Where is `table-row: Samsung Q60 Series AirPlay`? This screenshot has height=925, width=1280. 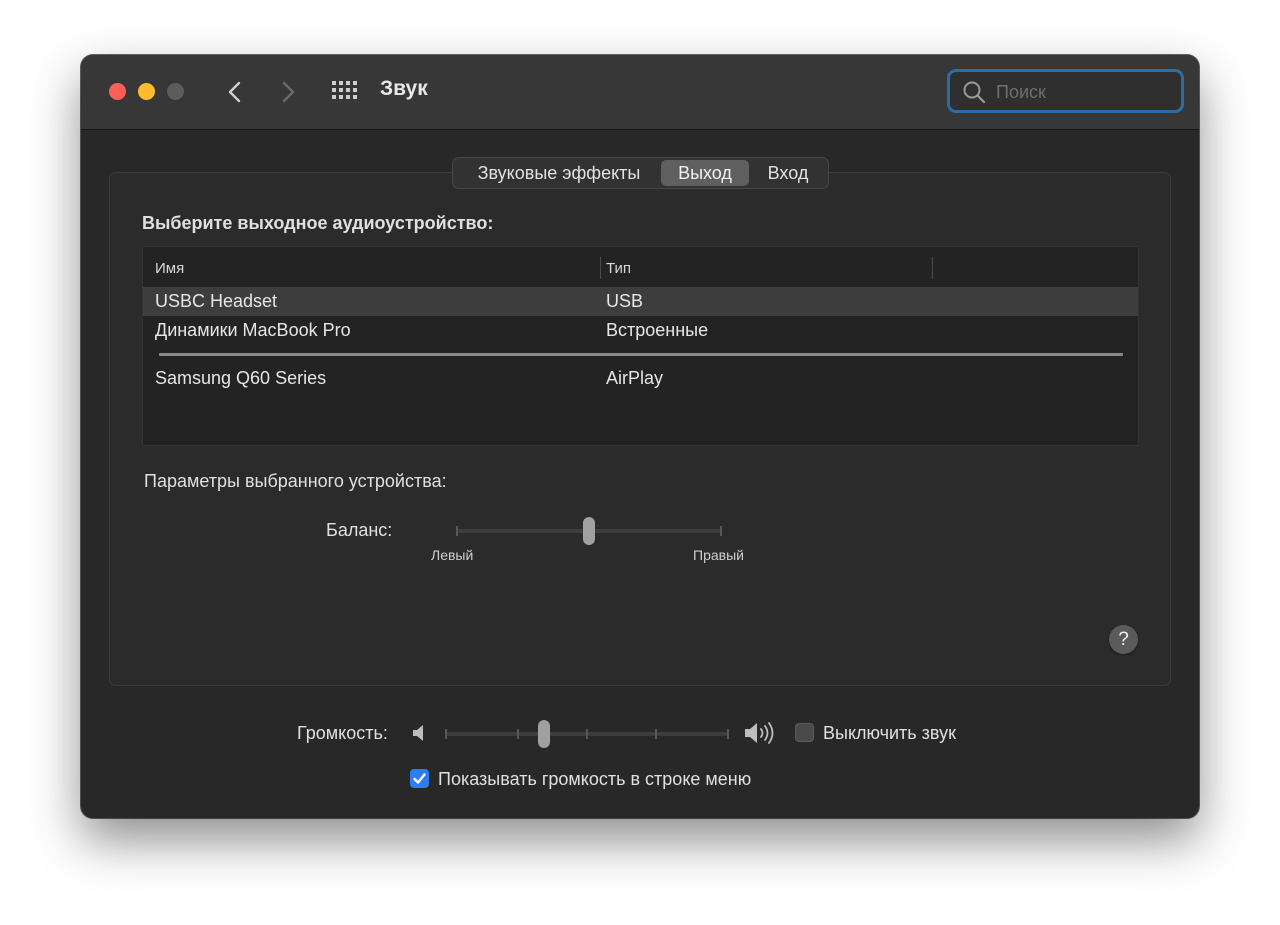 table-row: Samsung Q60 Series AirPlay is located at coordinates (640, 378).